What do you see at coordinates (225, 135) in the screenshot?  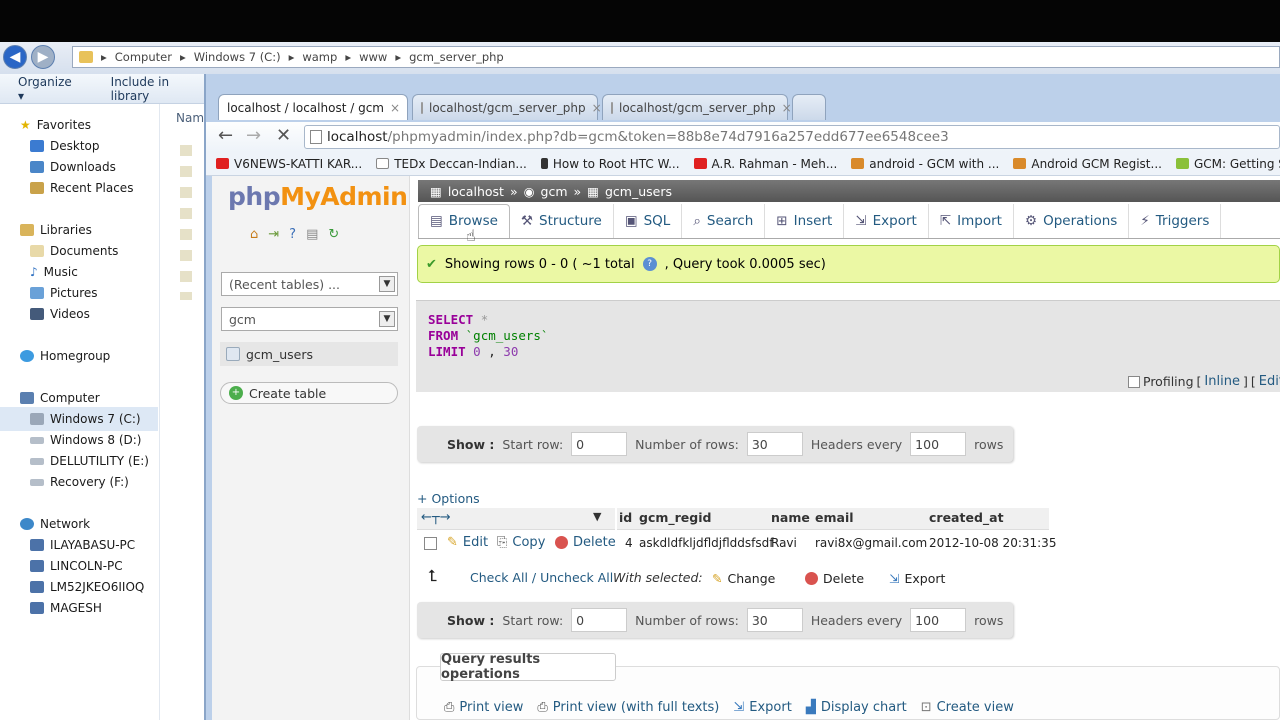 I see `back-icon: ←` at bounding box center [225, 135].